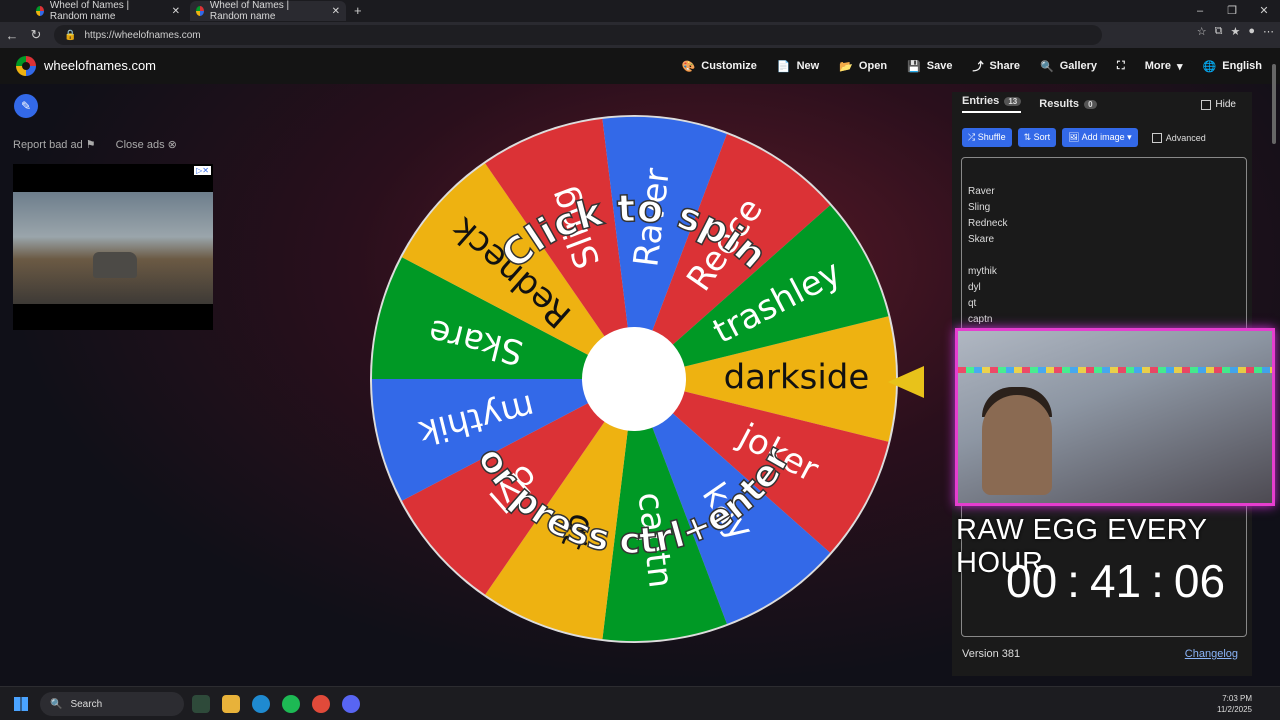  I want to click on browser-tab-1: Wheel of Names | Random name ✕, so click(108, 11).